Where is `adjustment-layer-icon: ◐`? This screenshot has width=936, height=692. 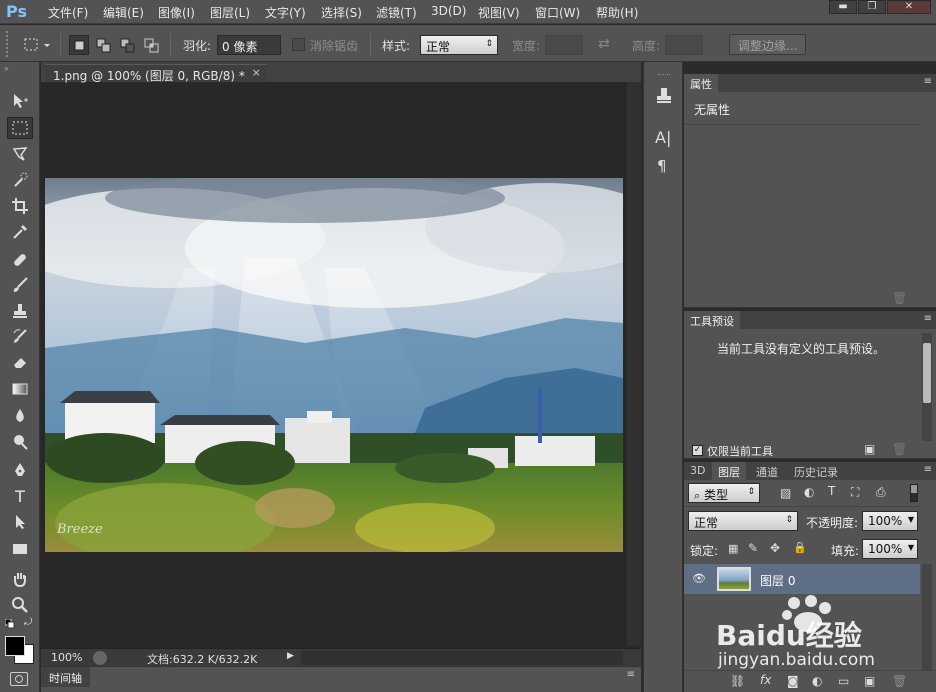 adjustment-layer-icon: ◐ is located at coordinates (817, 681).